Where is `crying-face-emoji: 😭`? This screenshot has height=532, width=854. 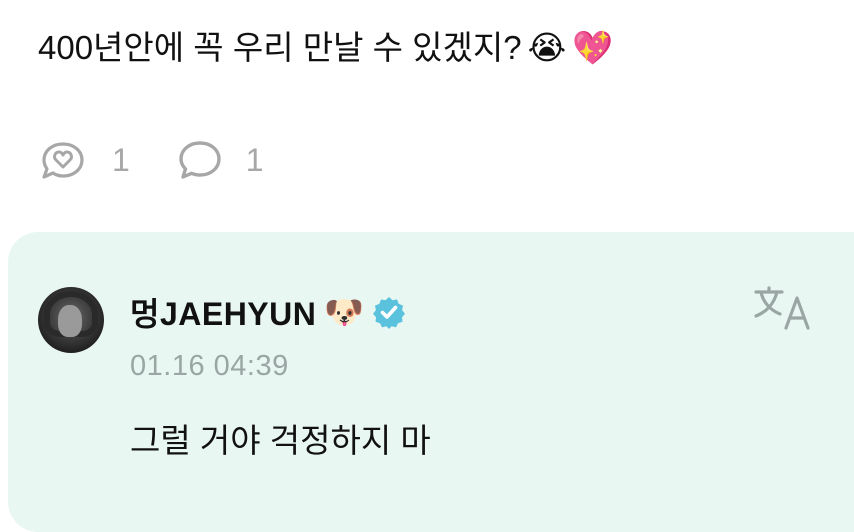 crying-face-emoji: 😭 is located at coordinates (547, 47).